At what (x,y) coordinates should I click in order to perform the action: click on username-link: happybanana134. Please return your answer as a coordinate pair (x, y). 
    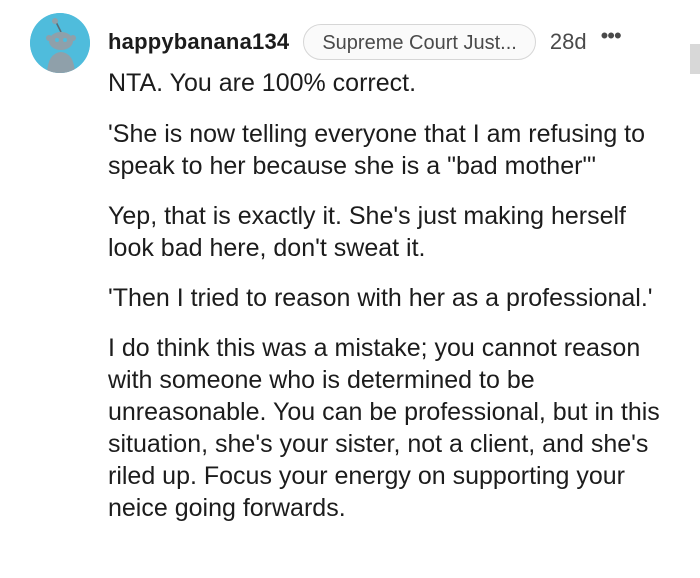
    Looking at the image, I should click on (198, 42).